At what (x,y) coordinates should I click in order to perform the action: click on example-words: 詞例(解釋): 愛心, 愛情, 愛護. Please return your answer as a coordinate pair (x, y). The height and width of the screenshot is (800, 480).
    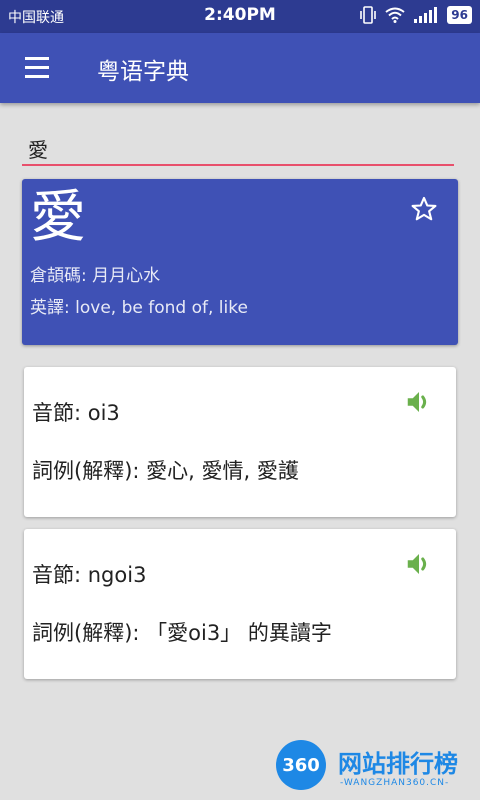
    Looking at the image, I should click on (165, 471).